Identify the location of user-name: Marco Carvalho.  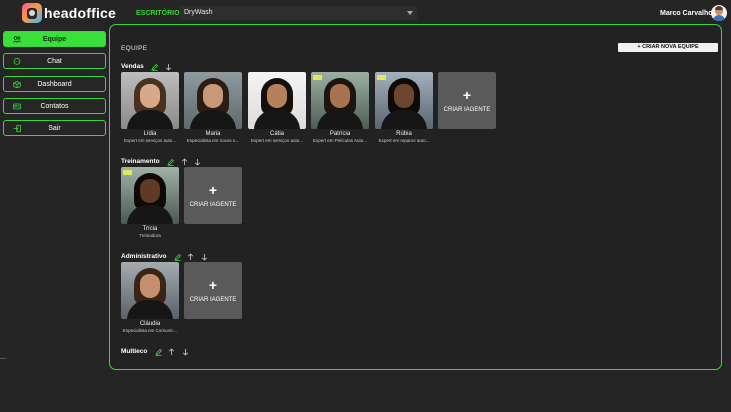
(686, 13).